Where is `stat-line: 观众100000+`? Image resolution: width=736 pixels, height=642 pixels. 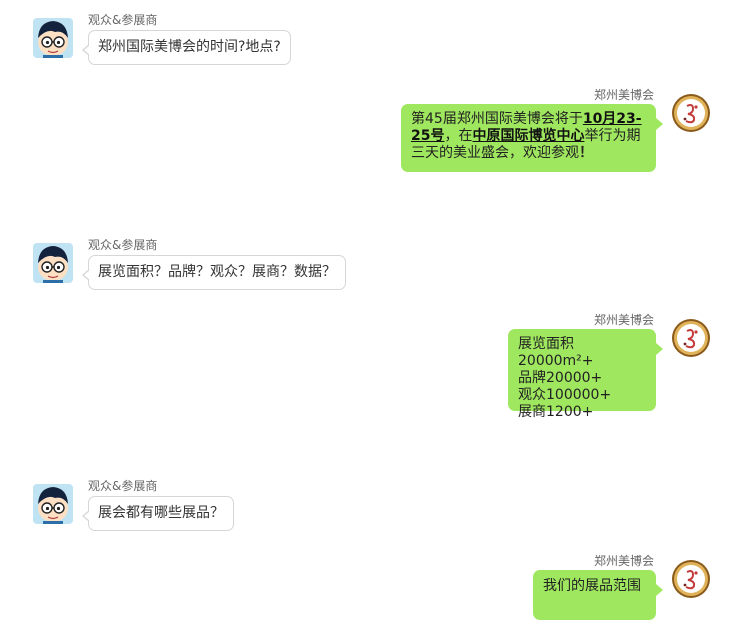 stat-line: 观众100000+ is located at coordinates (565, 395).